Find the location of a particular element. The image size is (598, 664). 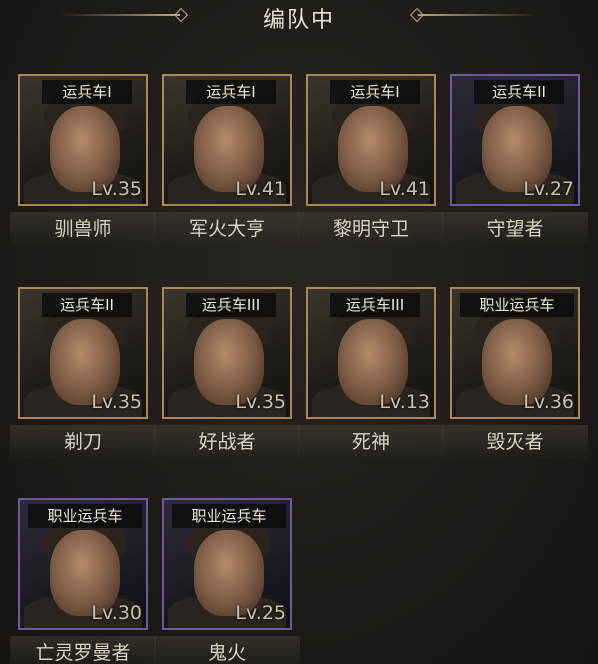

hero-level: Lv.30 is located at coordinates (116, 613).